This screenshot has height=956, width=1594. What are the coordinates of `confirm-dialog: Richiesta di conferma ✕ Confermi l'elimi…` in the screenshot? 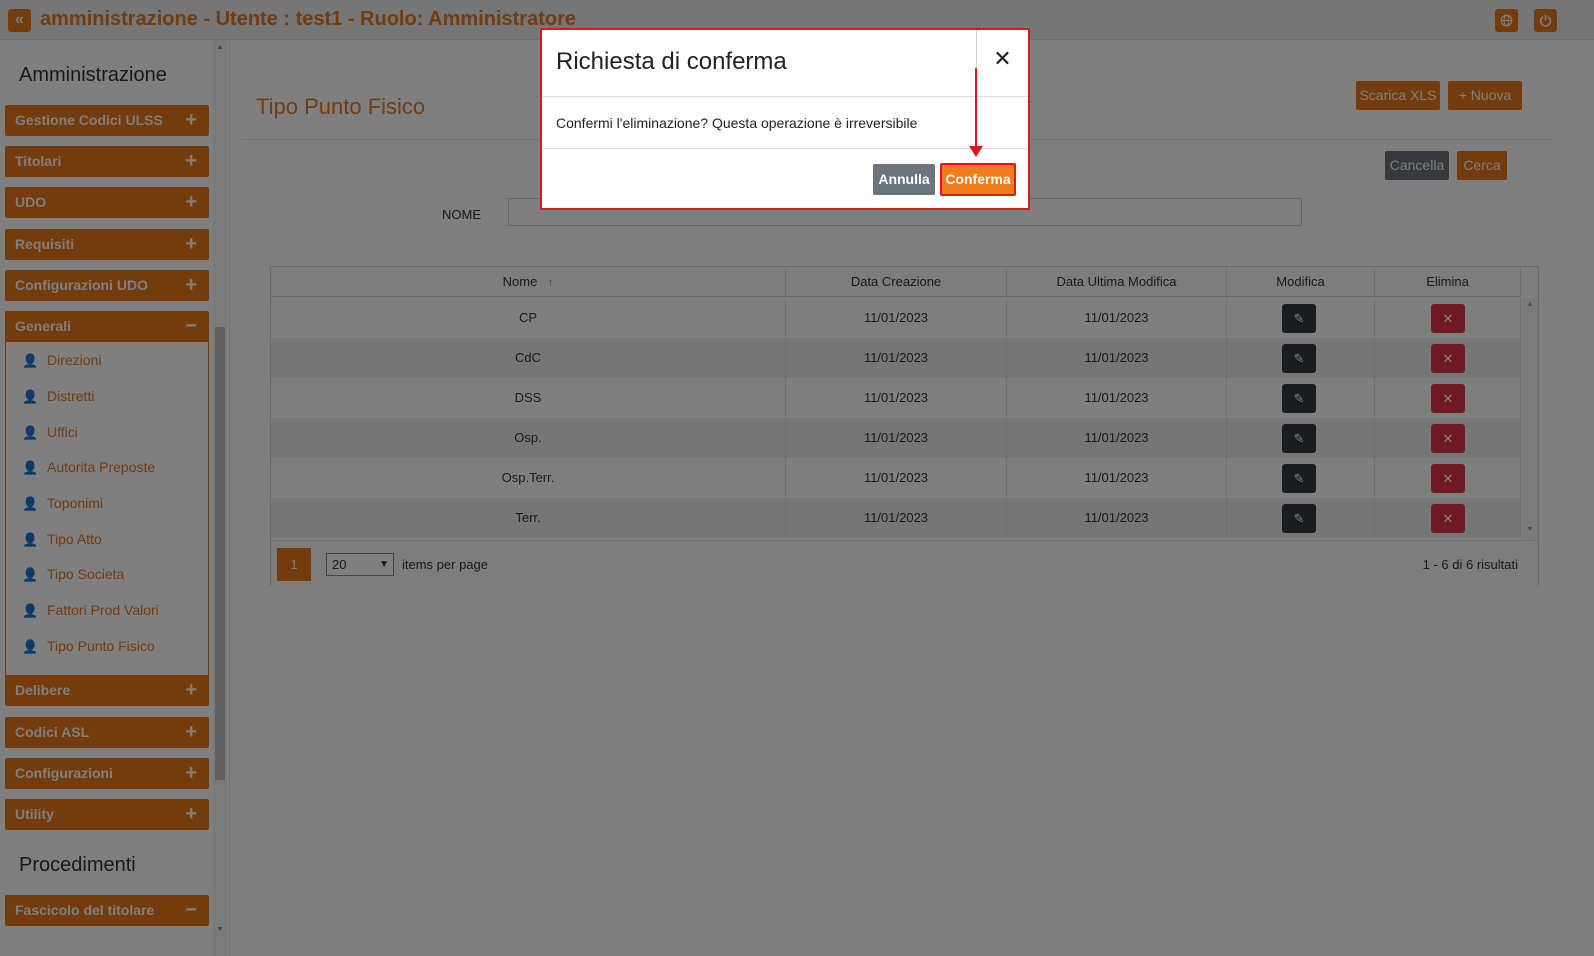 It's located at (785, 119).